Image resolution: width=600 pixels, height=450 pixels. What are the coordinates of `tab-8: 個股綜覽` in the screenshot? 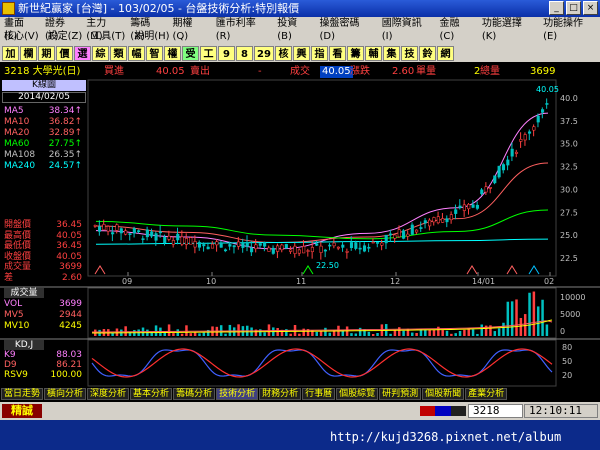 It's located at (357, 394).